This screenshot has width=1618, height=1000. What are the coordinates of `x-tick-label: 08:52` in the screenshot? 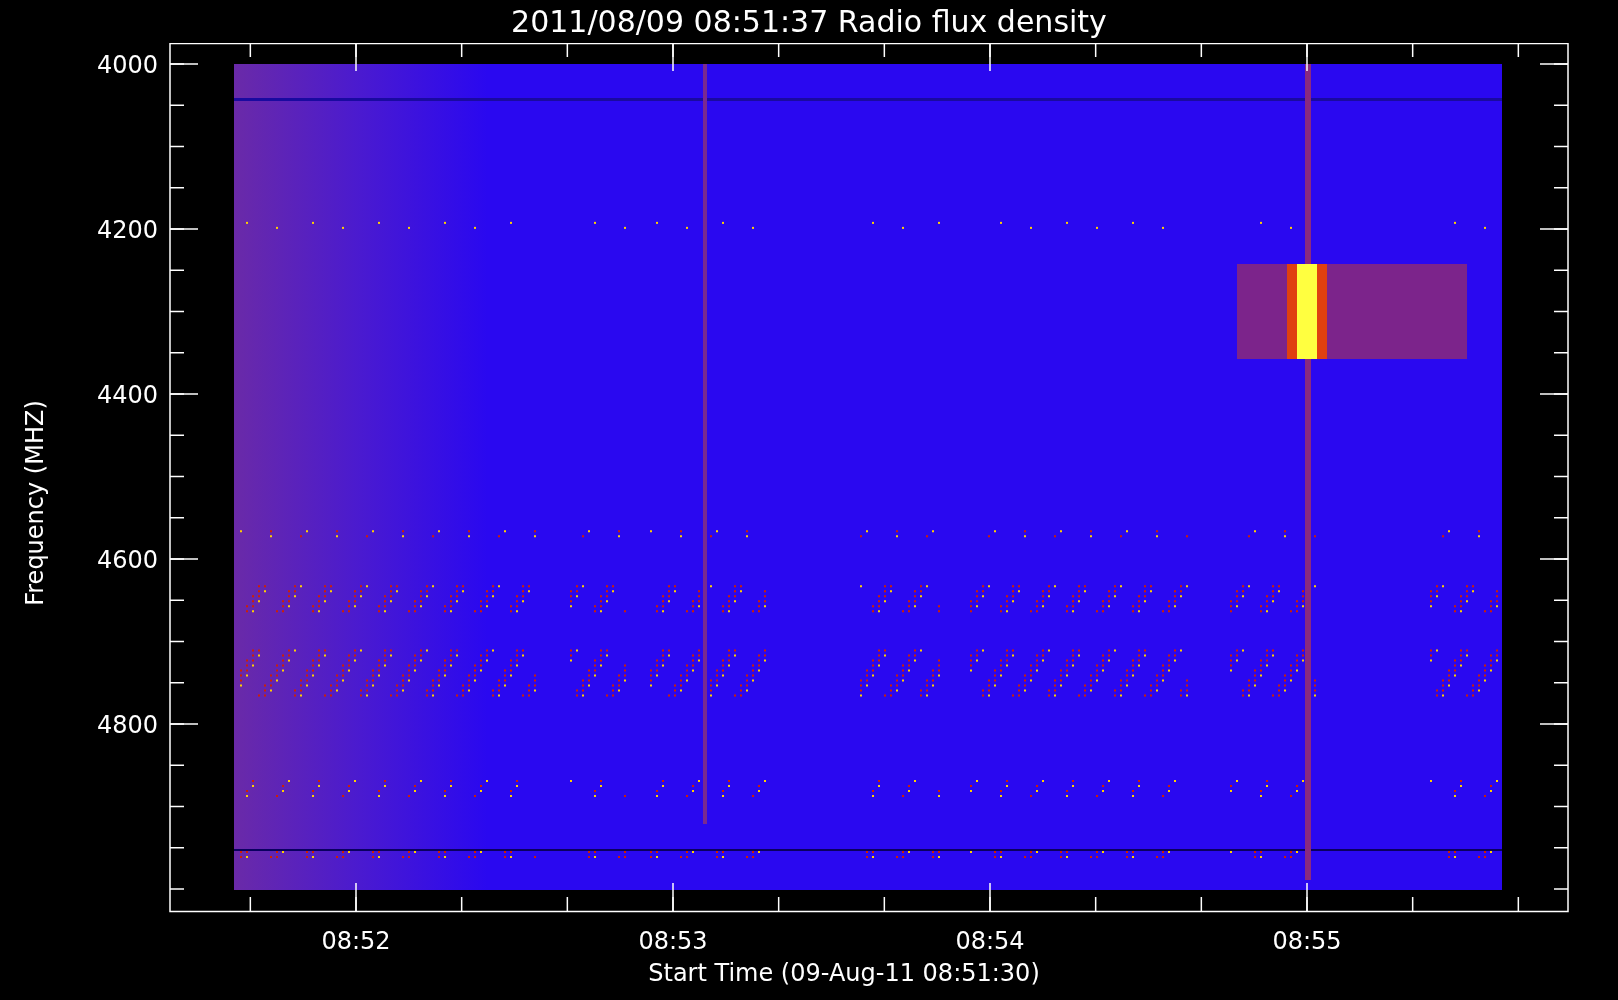 It's located at (356, 941).